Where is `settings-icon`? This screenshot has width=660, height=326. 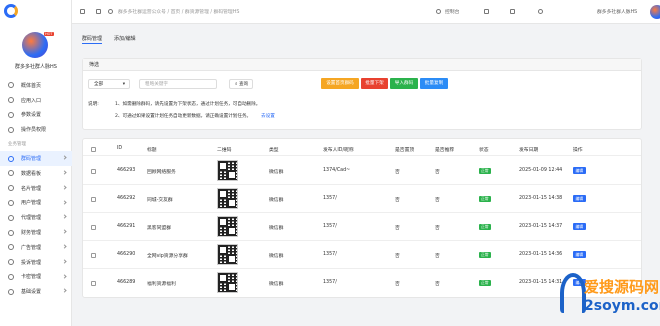 settings-icon is located at coordinates (11, 114).